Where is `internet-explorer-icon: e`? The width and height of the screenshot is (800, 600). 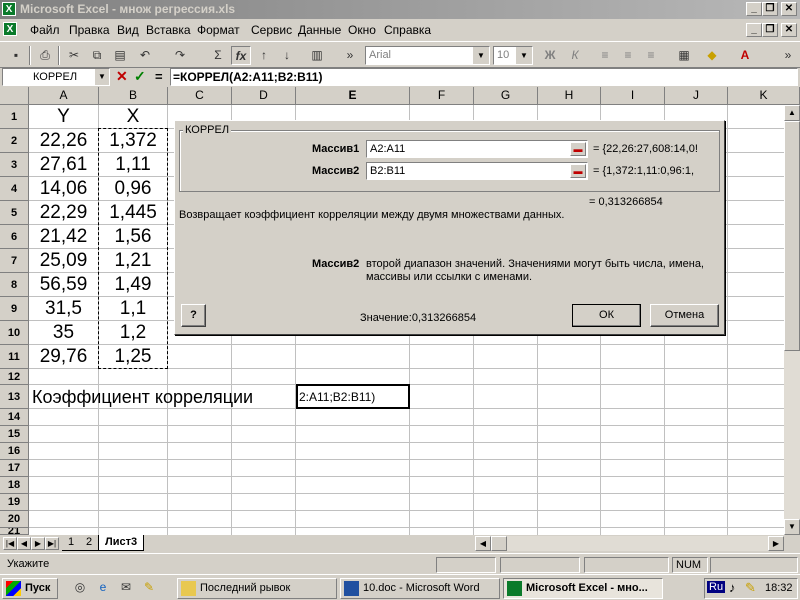 internet-explorer-icon: e is located at coordinates (103, 587).